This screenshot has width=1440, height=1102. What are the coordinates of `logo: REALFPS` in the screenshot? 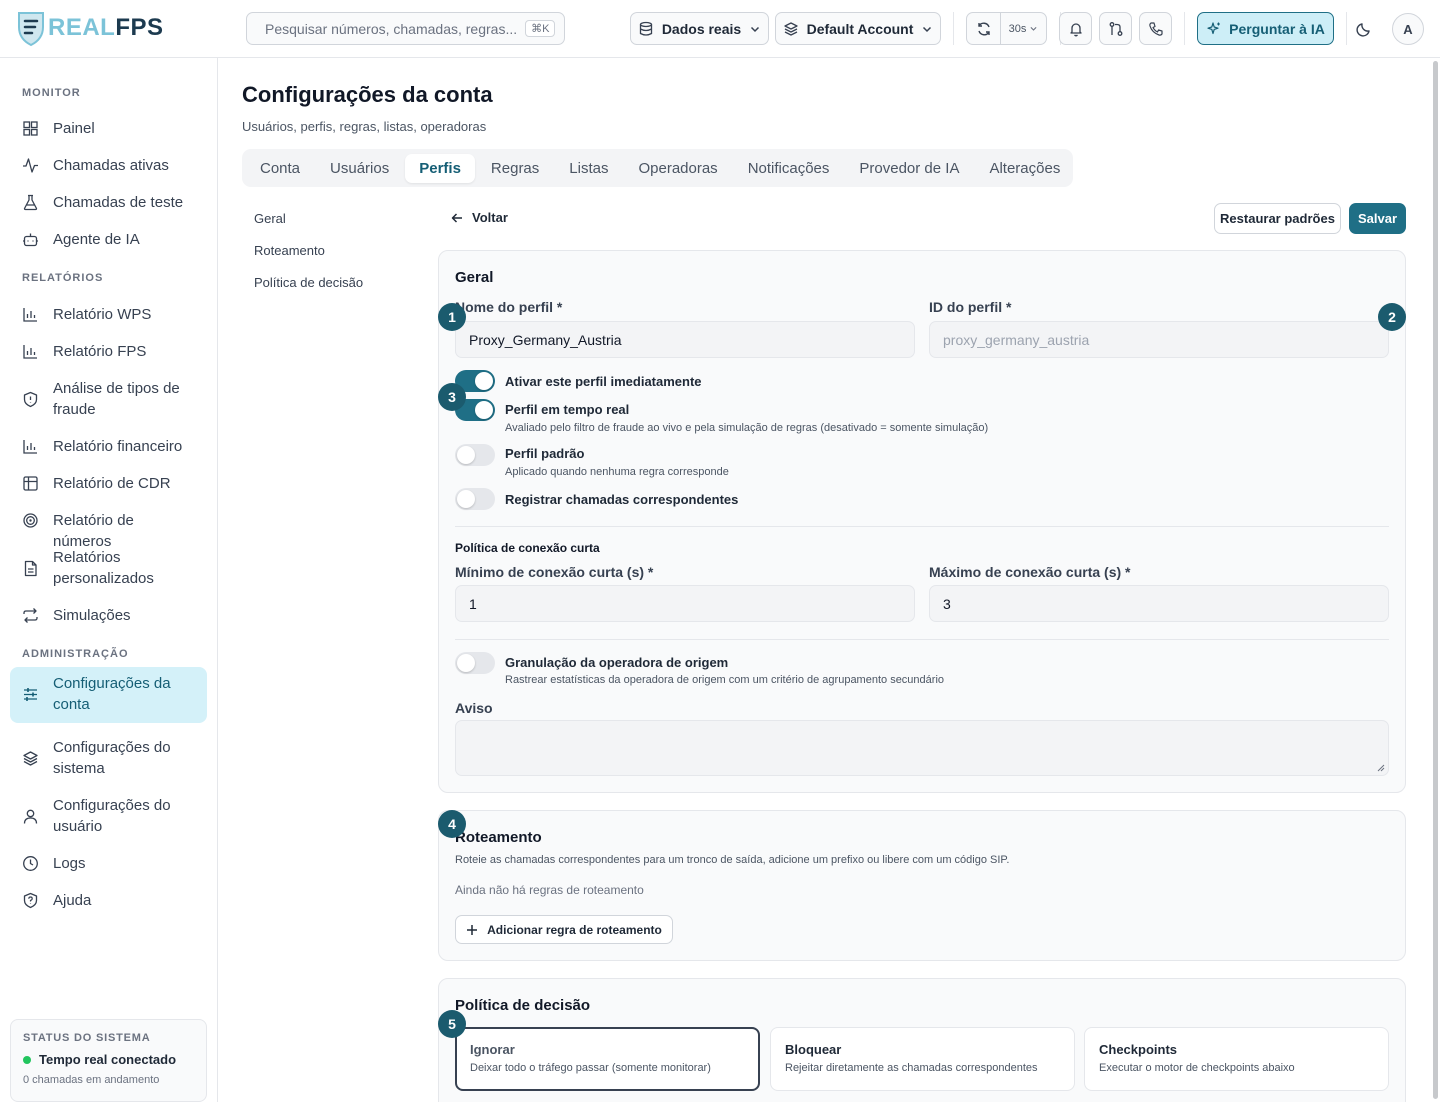 It's located at (90, 28).